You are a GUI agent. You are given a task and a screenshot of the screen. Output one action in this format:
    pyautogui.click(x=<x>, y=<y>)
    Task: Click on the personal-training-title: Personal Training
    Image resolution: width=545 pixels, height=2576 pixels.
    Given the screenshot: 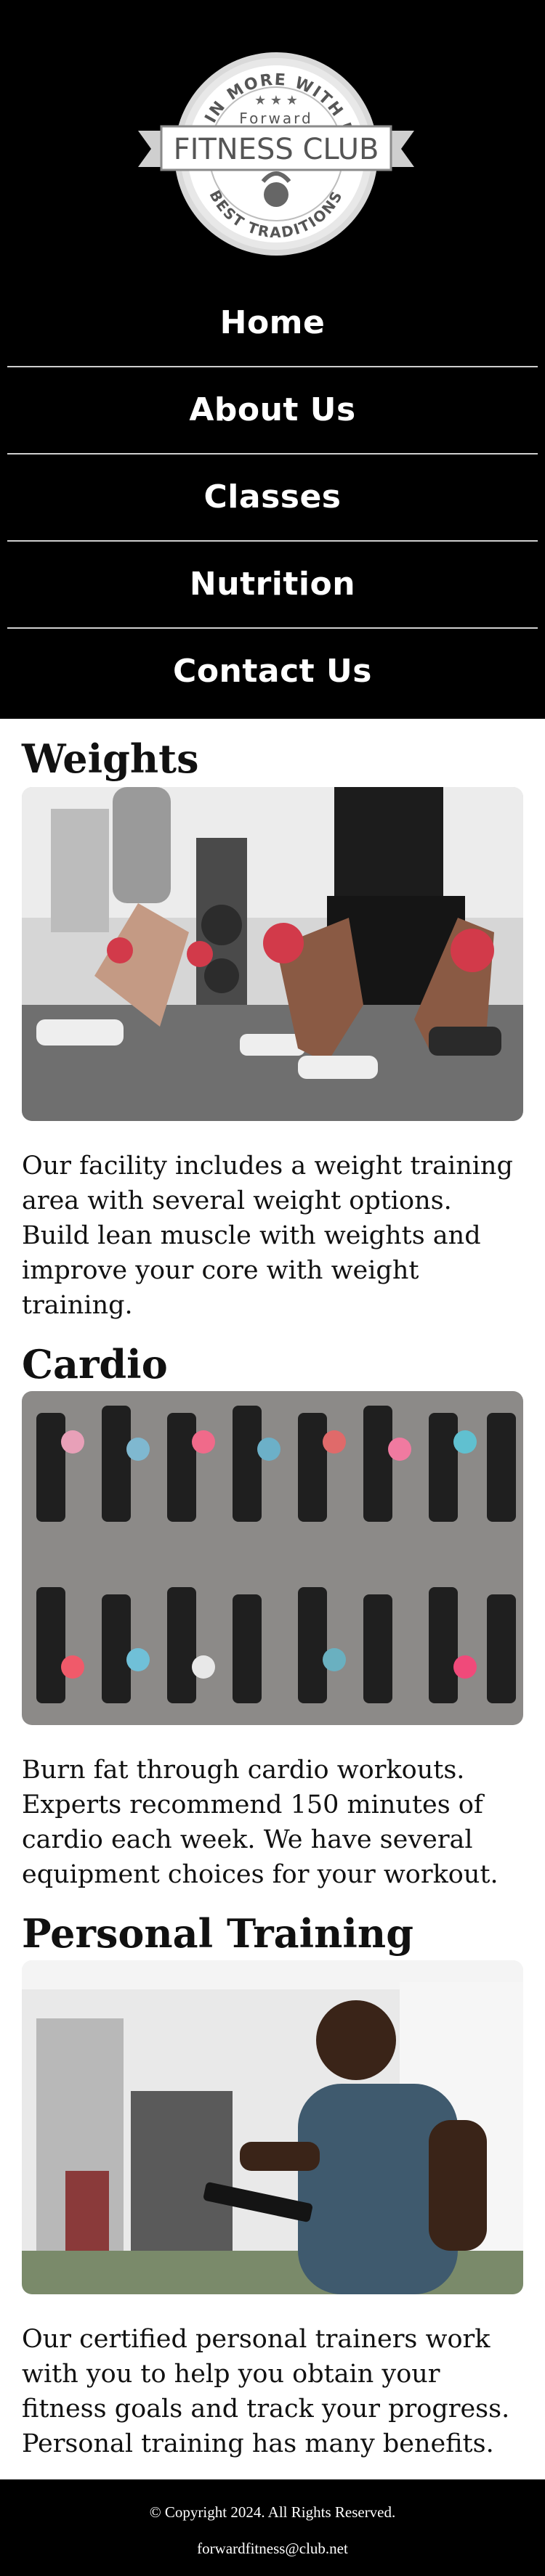 What is the action you would take?
    pyautogui.click(x=217, y=1933)
    